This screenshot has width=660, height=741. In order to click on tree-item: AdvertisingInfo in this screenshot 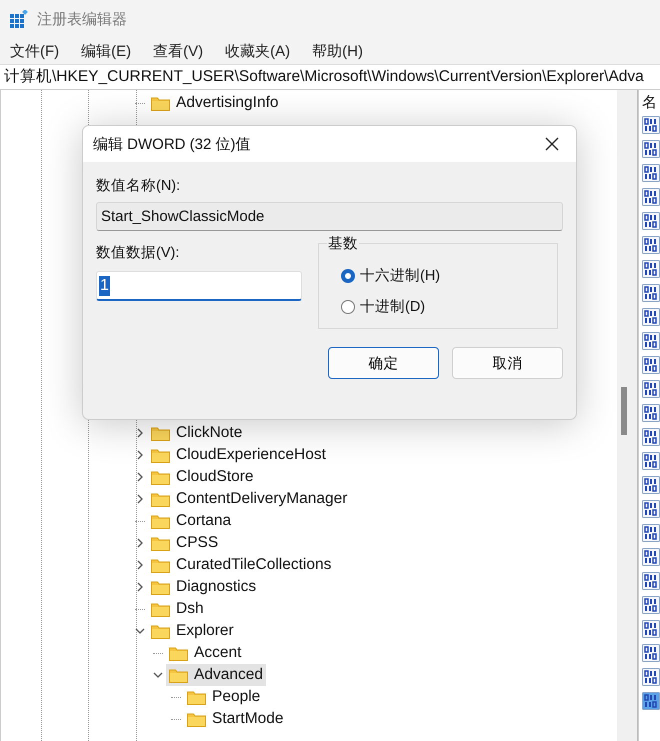, I will do `click(215, 103)`.